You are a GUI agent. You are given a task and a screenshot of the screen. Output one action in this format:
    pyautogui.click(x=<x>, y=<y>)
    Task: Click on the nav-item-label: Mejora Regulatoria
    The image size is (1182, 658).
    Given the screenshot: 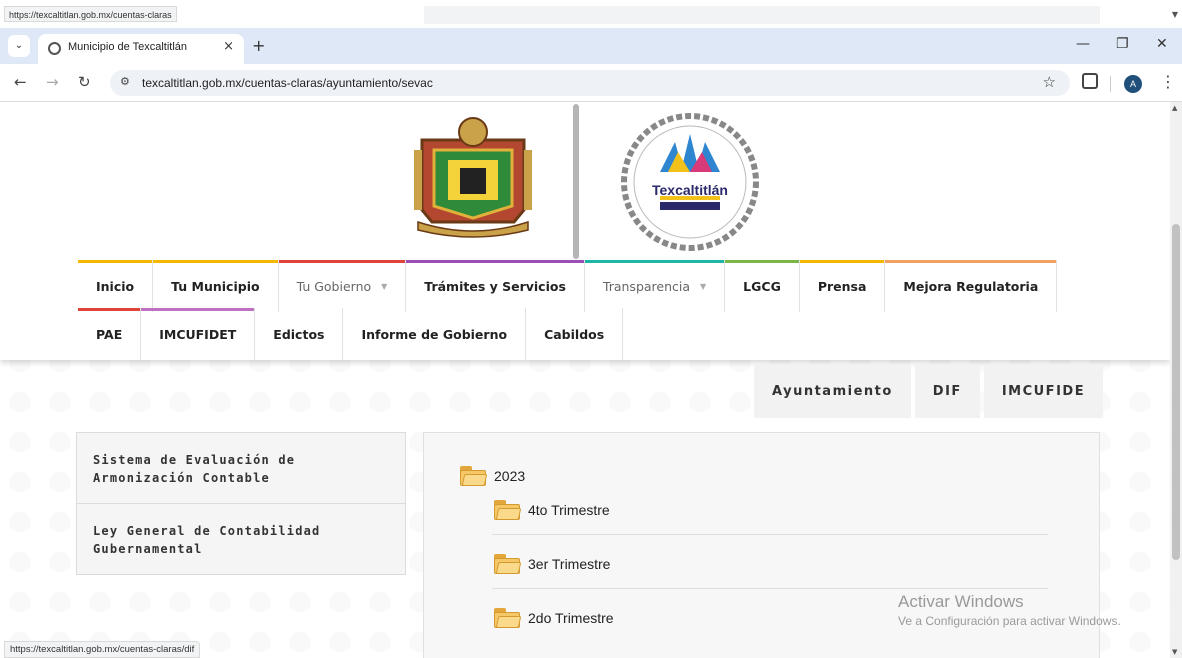 What is the action you would take?
    pyautogui.click(x=971, y=286)
    